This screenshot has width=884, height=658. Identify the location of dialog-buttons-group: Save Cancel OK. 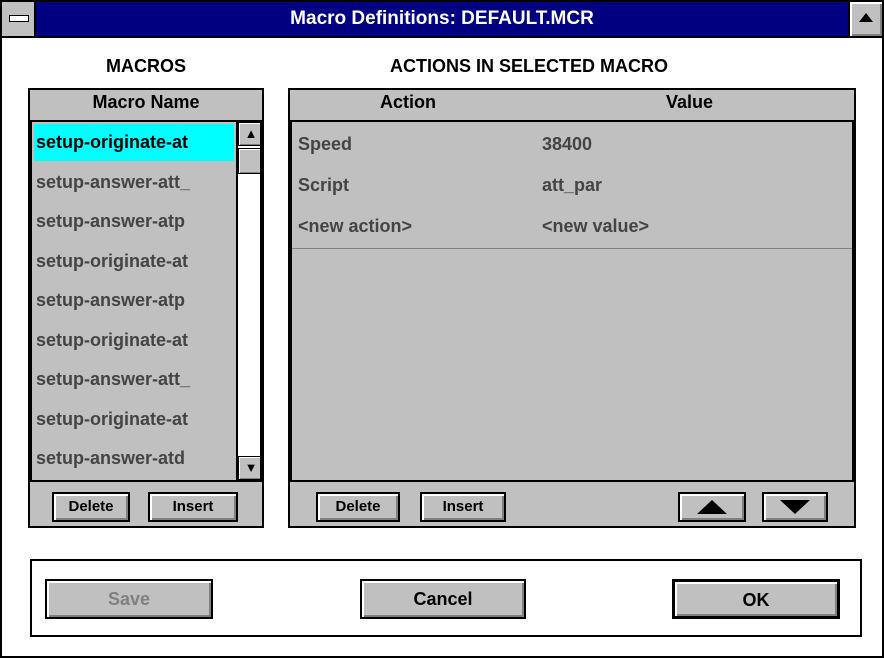
(446, 598).